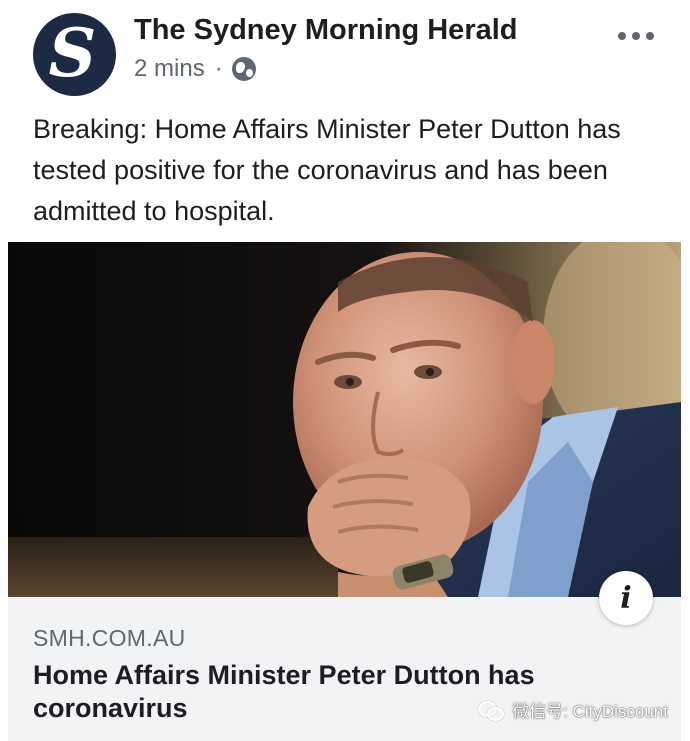 The image size is (690, 741). What do you see at coordinates (326, 30) in the screenshot?
I see `page-name-link: The Sydney Morning Herald` at bounding box center [326, 30].